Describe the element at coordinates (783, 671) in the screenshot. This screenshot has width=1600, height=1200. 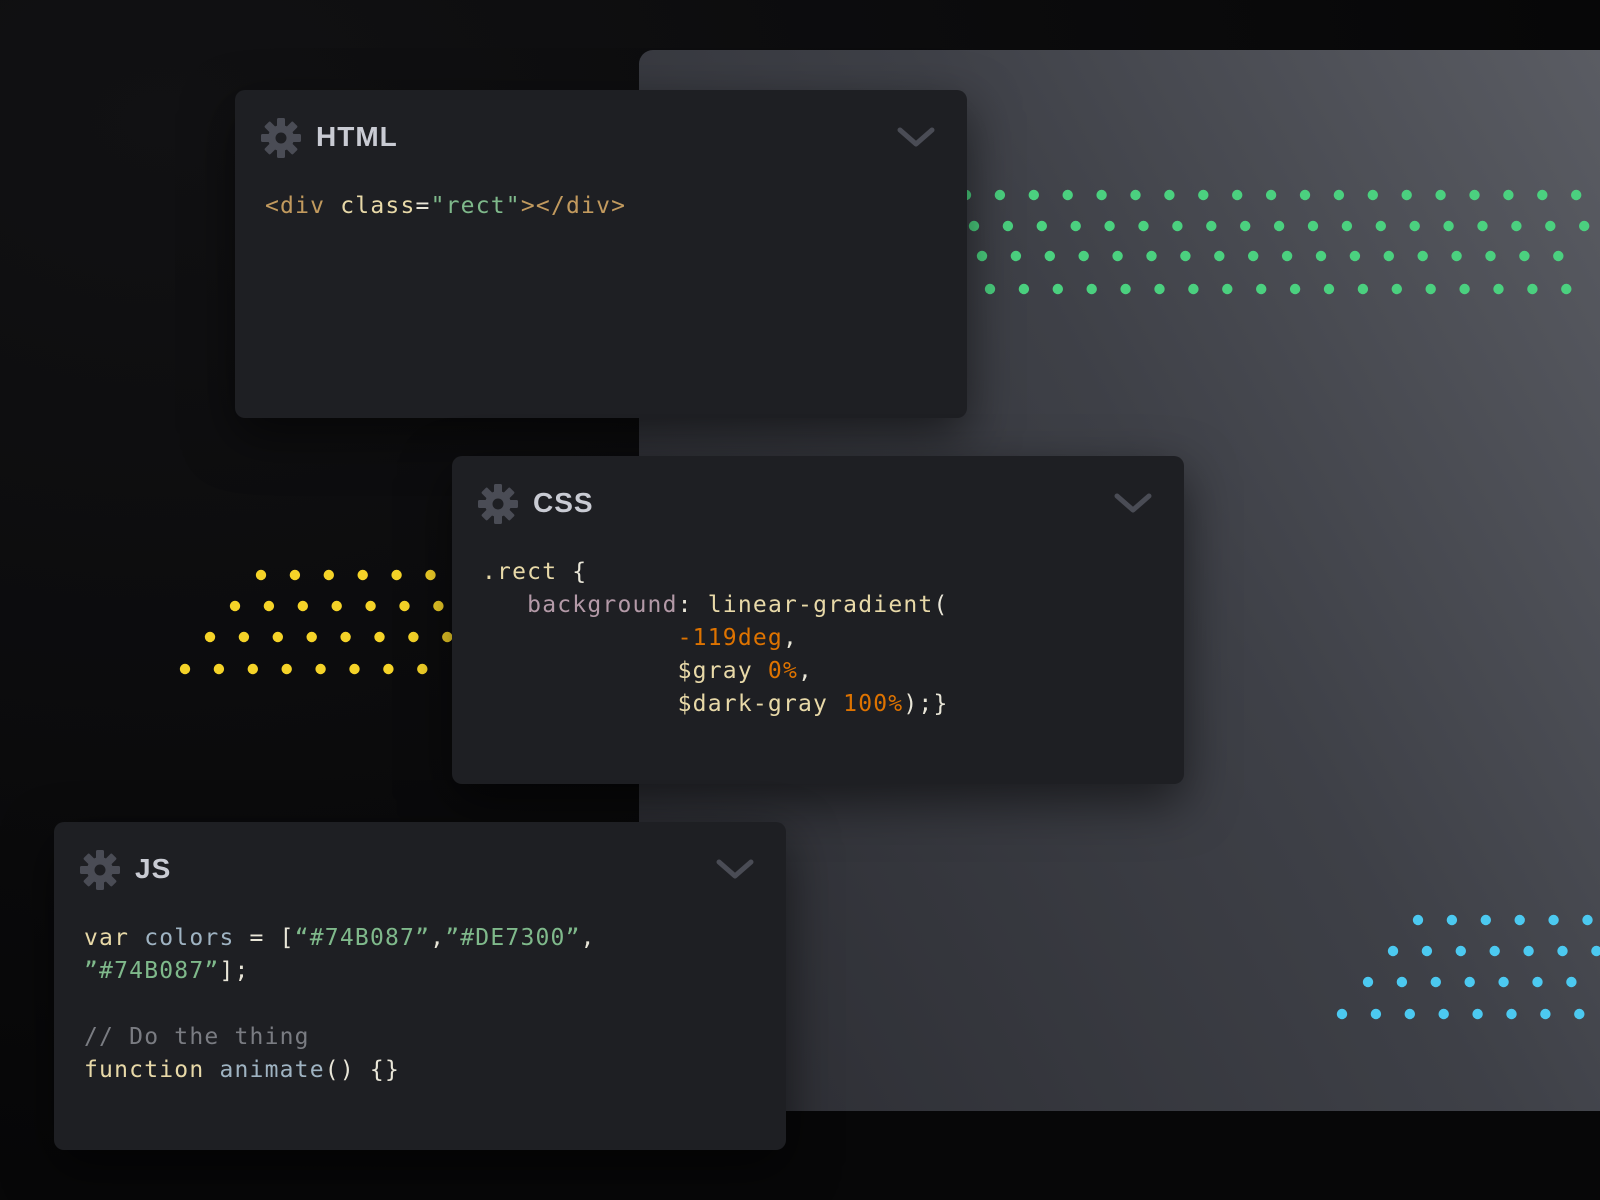
I see `code-token: 0%` at that location.